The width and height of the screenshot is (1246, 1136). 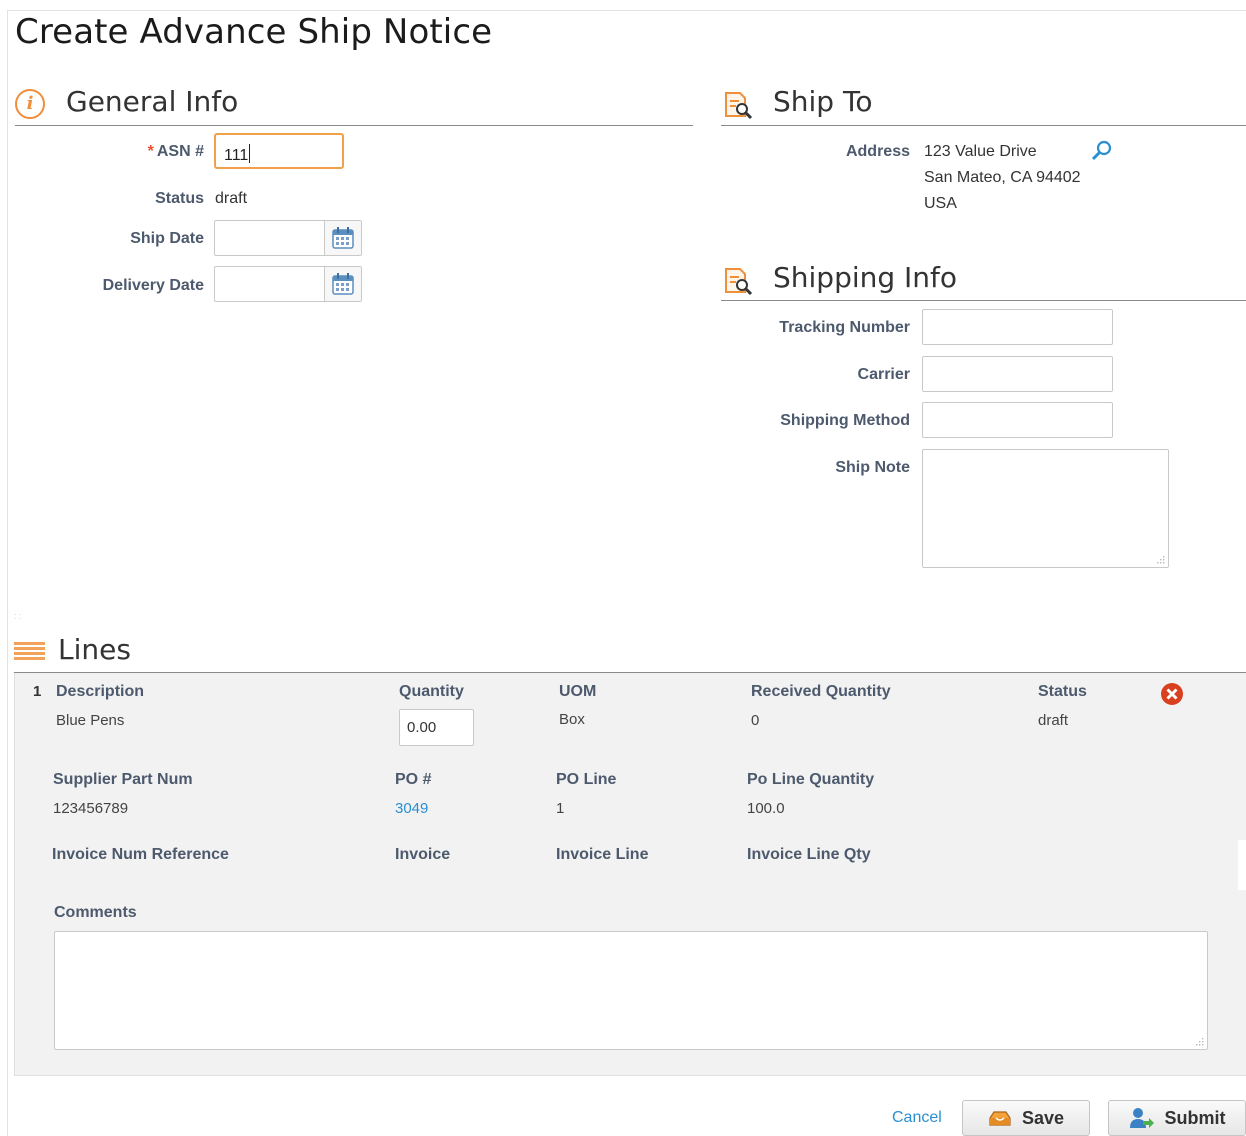 What do you see at coordinates (436, 727) in the screenshot?
I see `quantity-input: 0.00` at bounding box center [436, 727].